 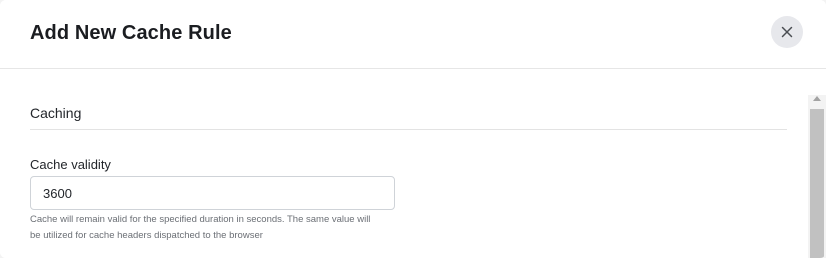 I want to click on close-icon, so click(x=787, y=32).